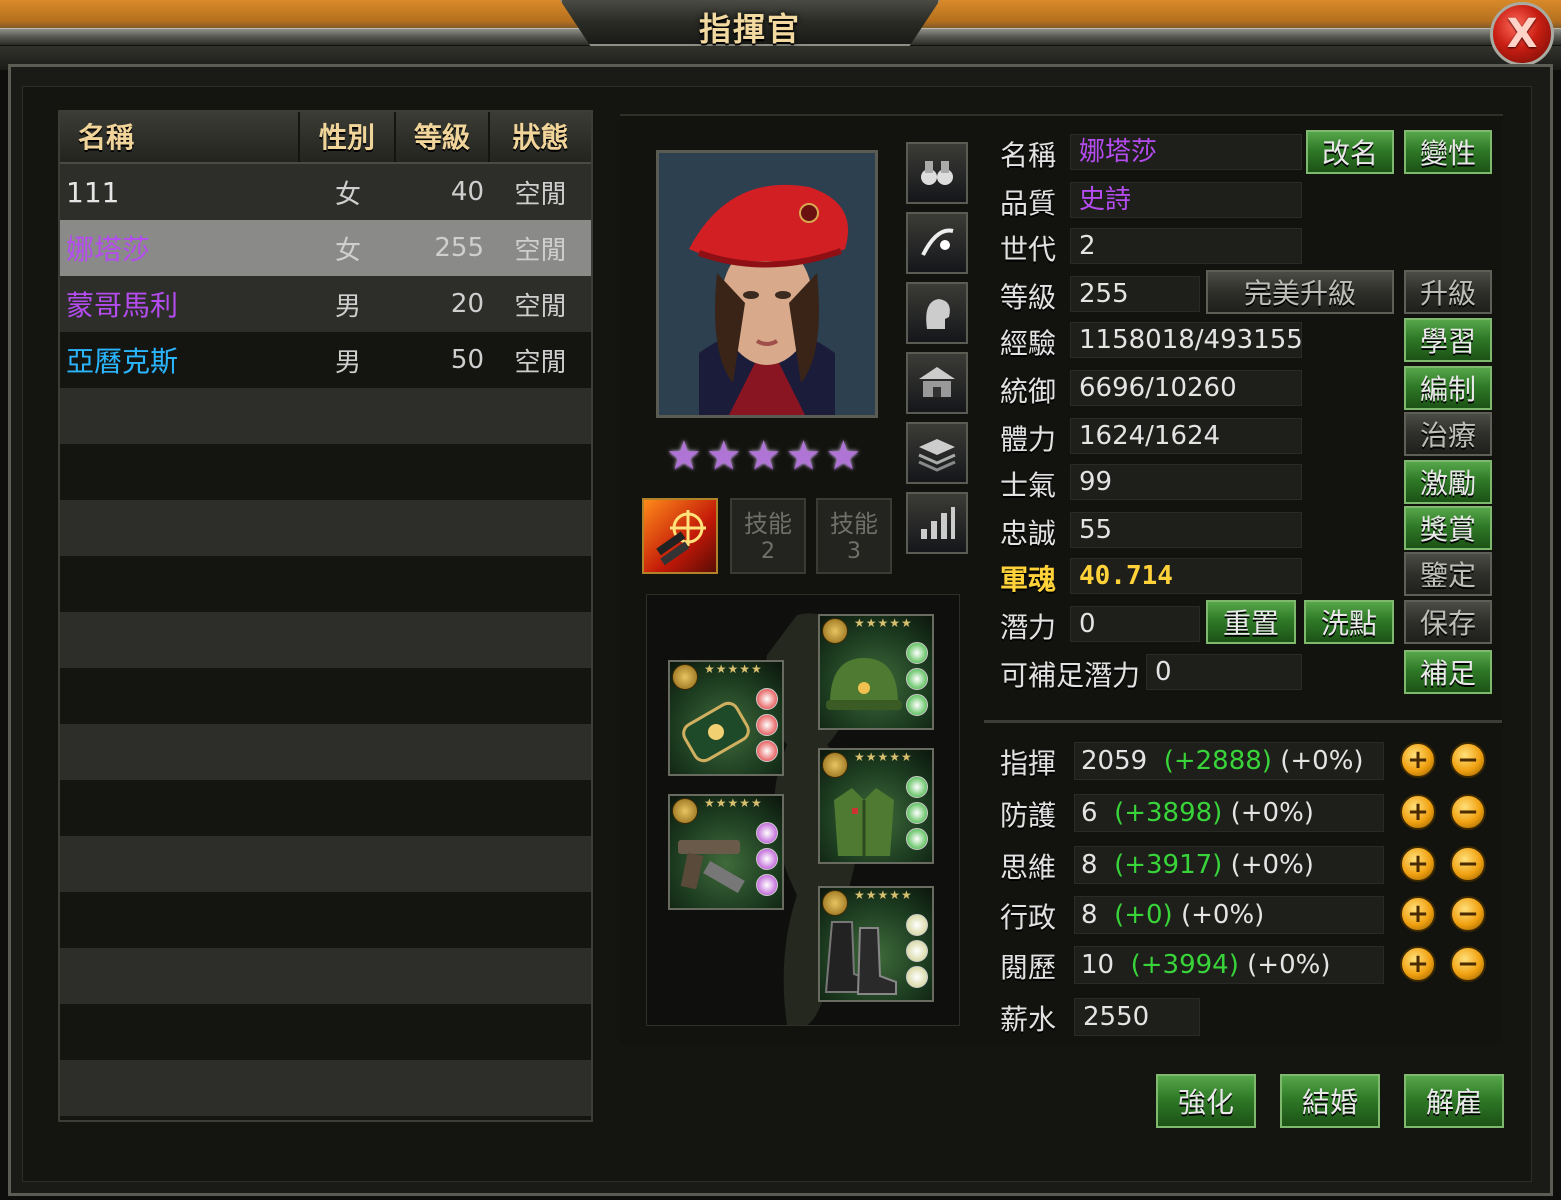 The image size is (1561, 1200). I want to click on list-item: 蒙哥馬利 男 20 空閒, so click(325, 304).